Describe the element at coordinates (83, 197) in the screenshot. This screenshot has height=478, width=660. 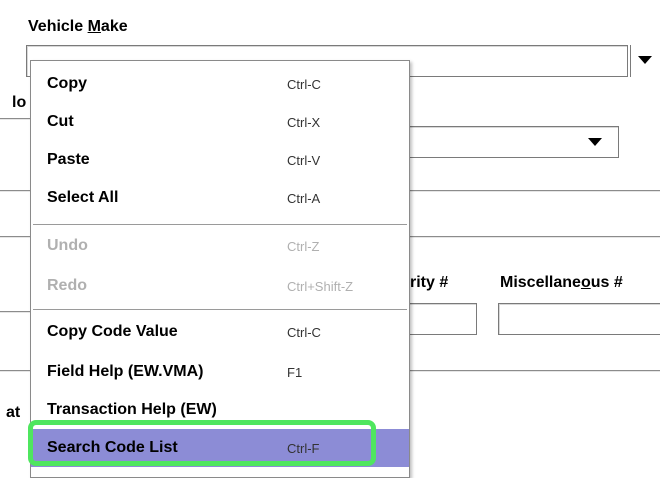
I see `menu-item-label: Select All` at that location.